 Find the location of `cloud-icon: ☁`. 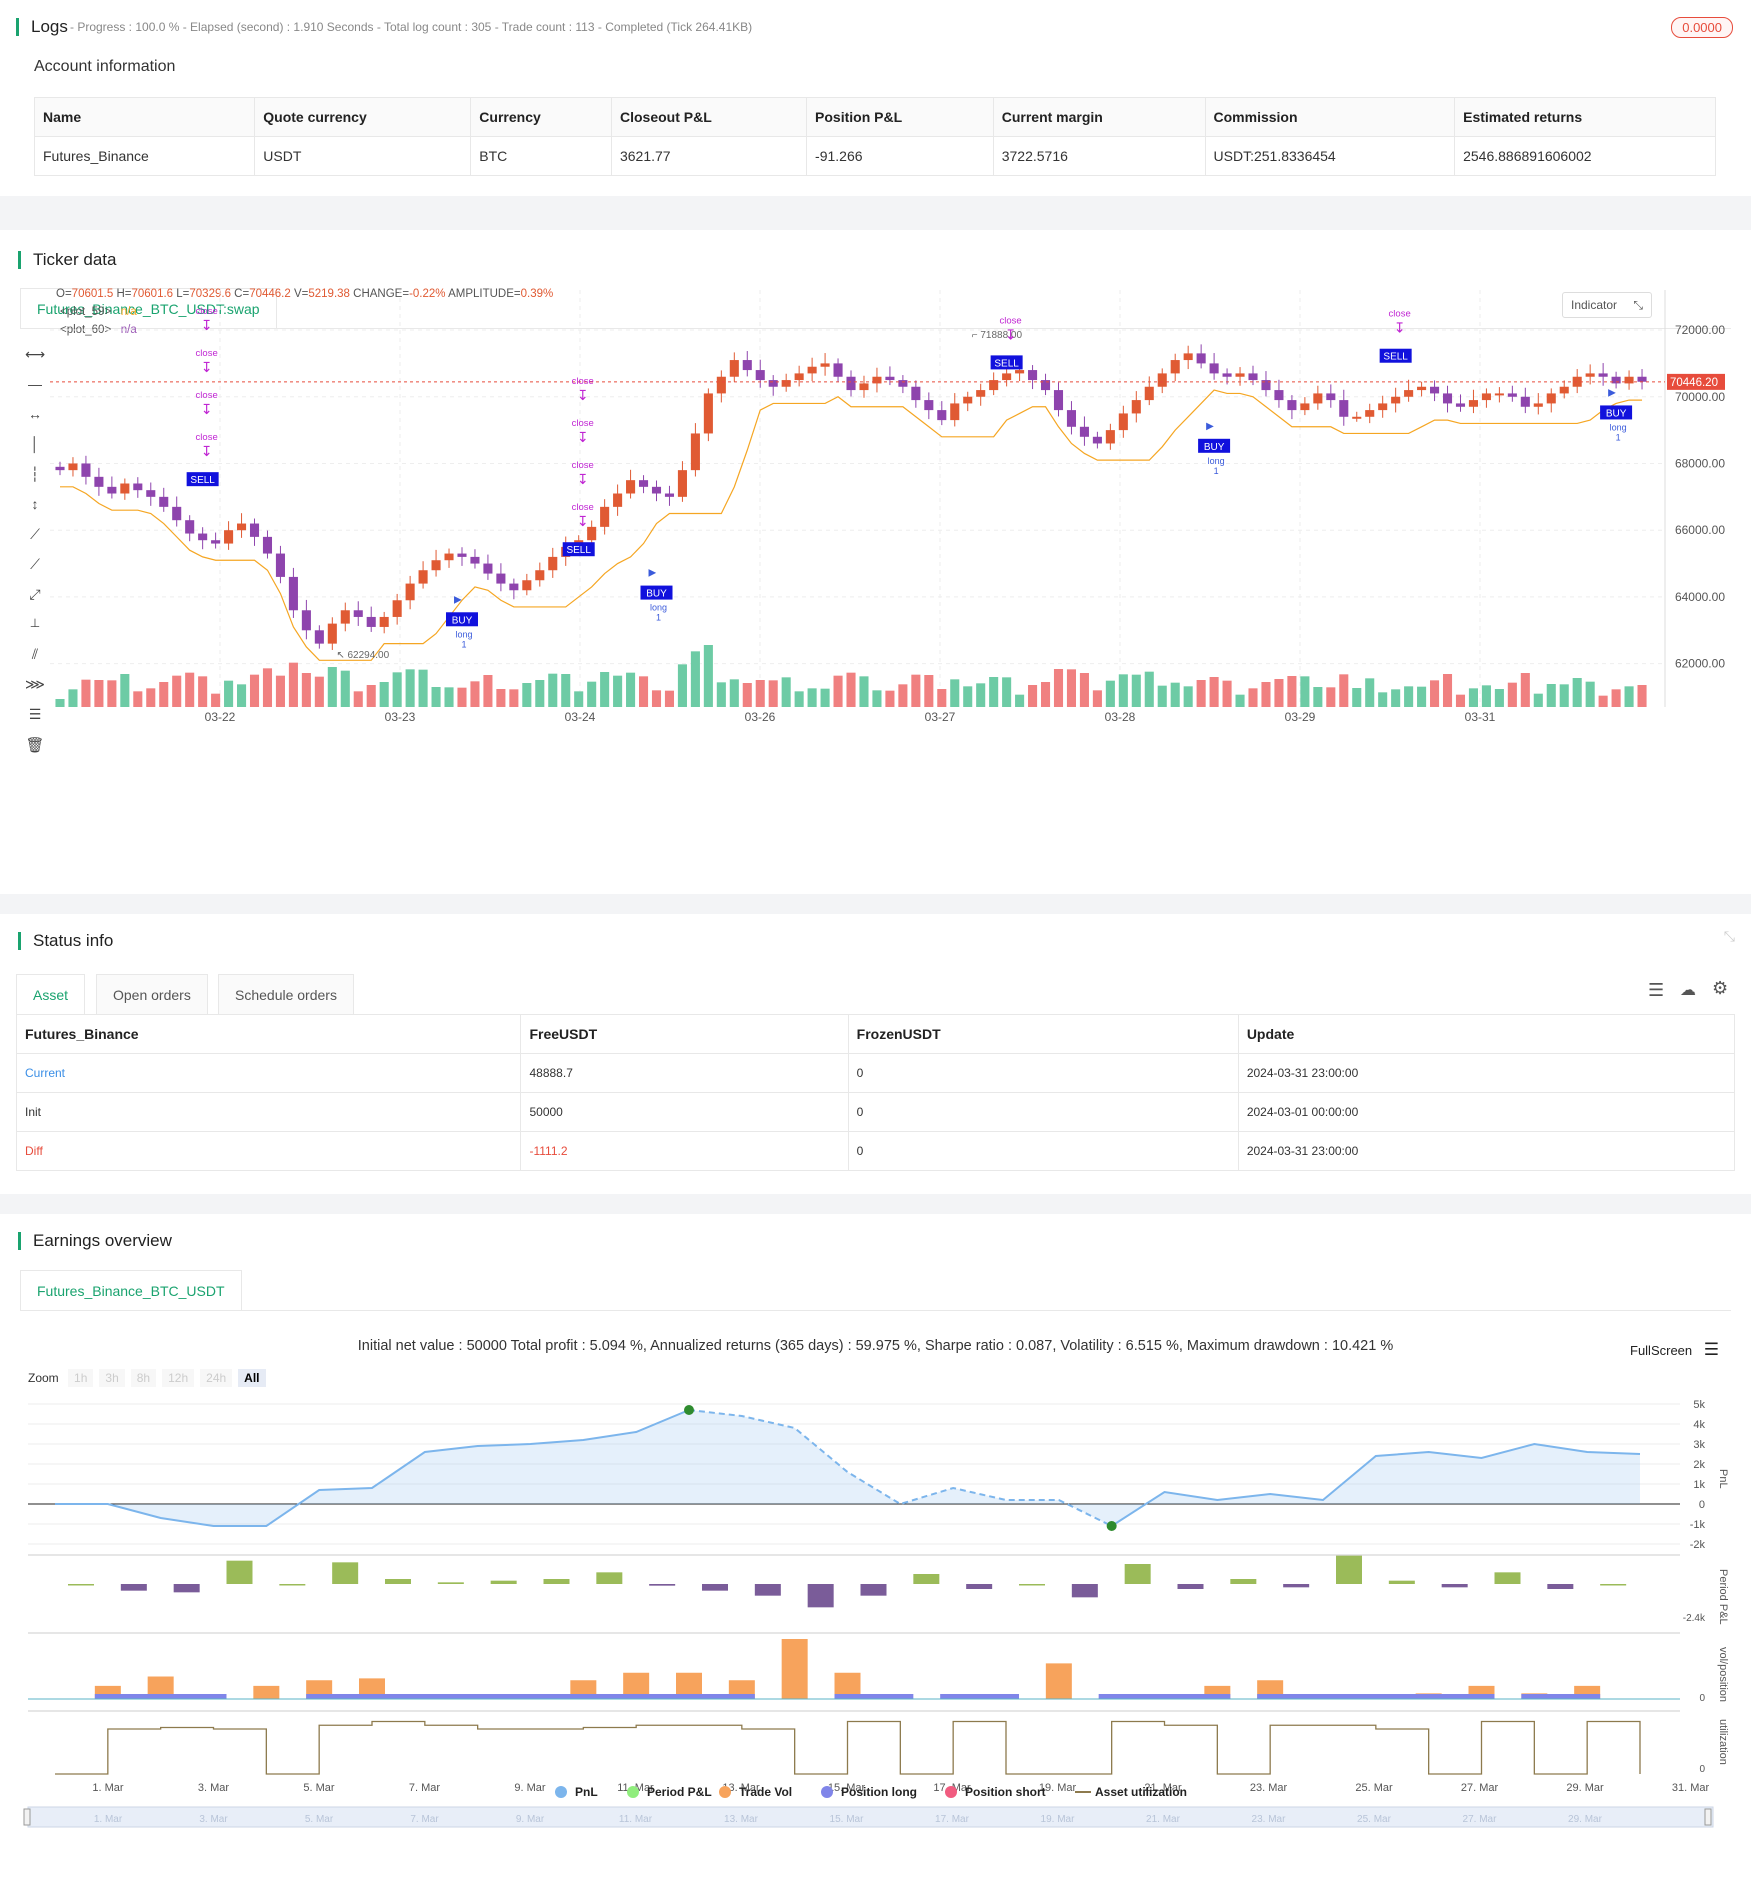

cloud-icon: ☁ is located at coordinates (1688, 990).